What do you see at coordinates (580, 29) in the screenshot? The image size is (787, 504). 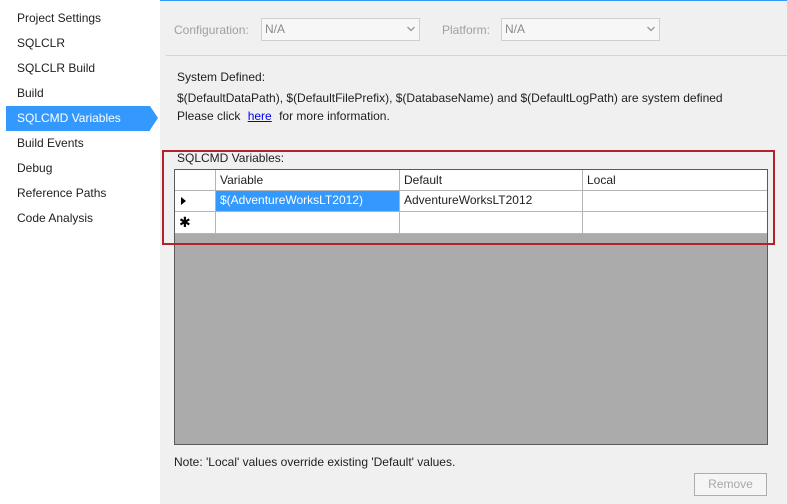 I see `platform-dropdown: N/A` at bounding box center [580, 29].